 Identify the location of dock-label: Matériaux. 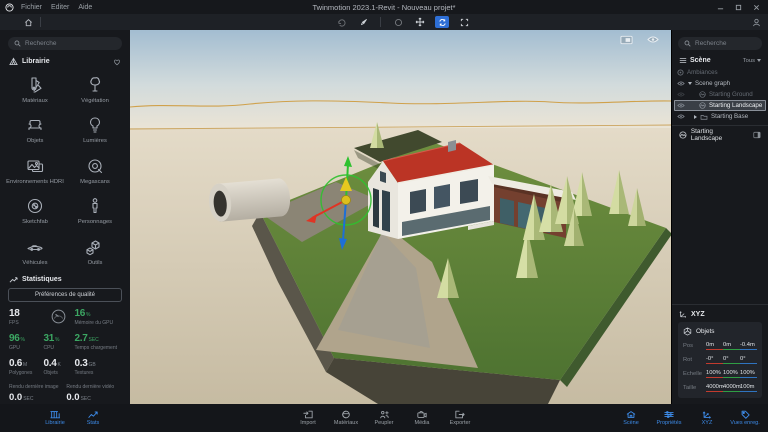
(346, 423).